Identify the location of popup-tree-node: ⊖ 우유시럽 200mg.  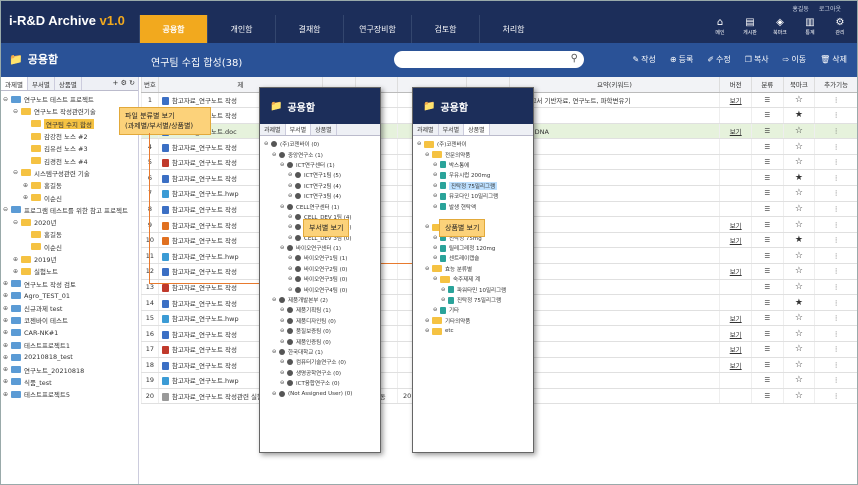
(475, 175).